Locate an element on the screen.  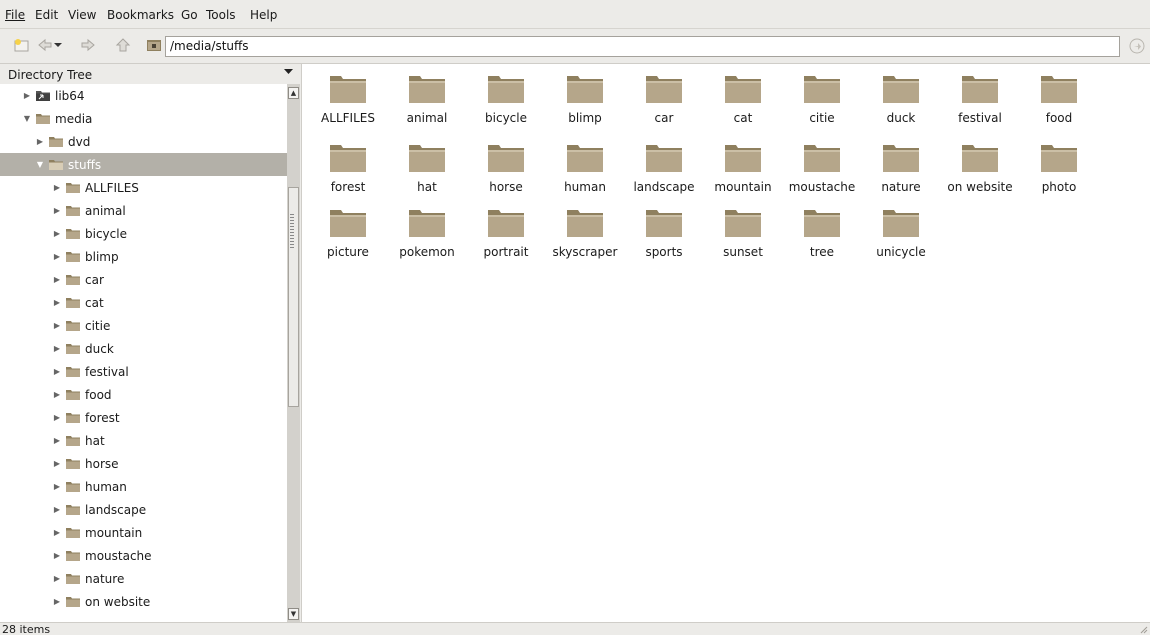
tree-item-animal: ▶ animal is located at coordinates (143, 210).